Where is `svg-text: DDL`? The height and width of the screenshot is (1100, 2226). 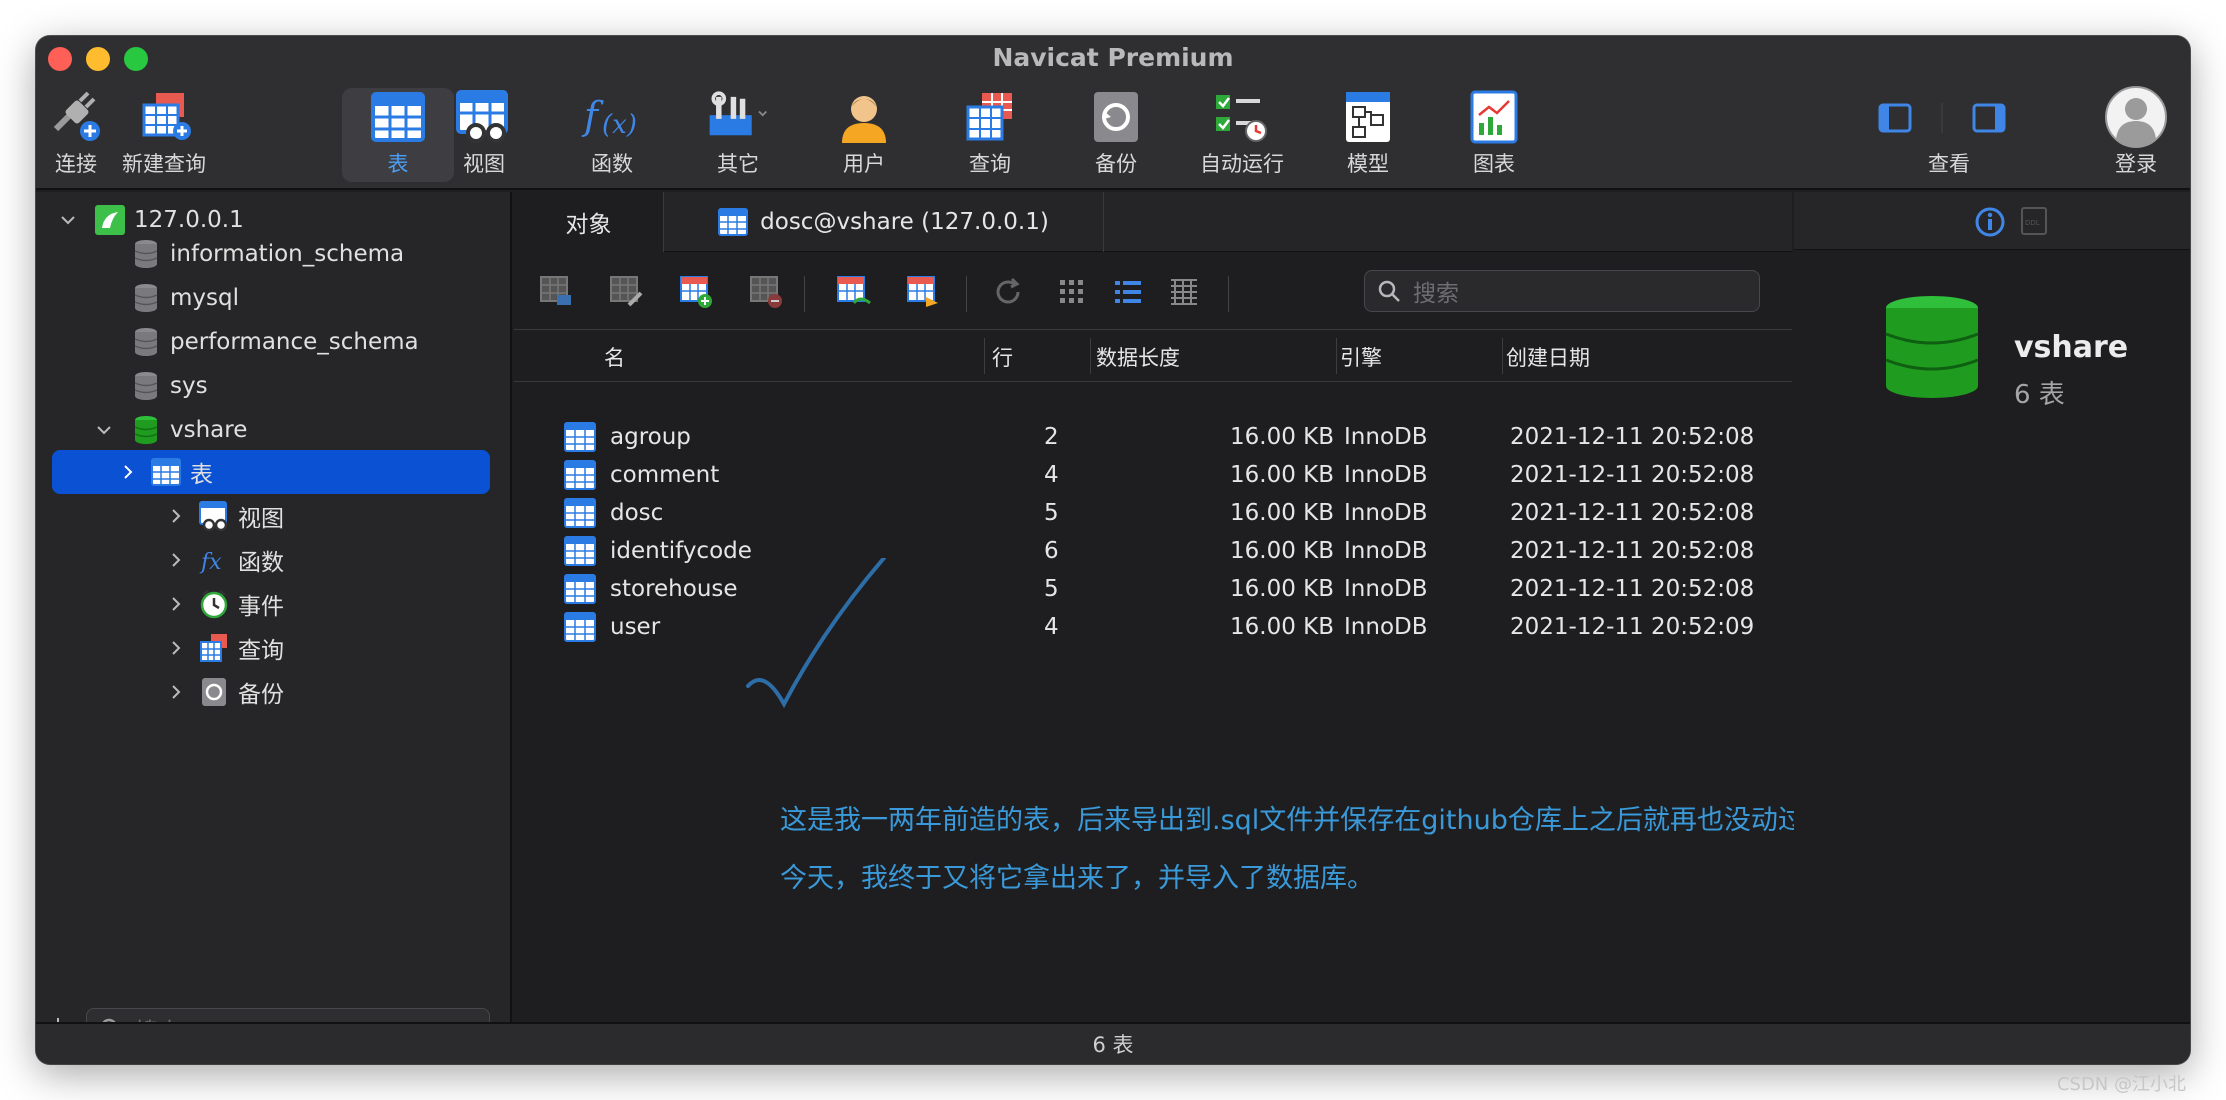
svg-text: DDL is located at coordinates (2032, 223).